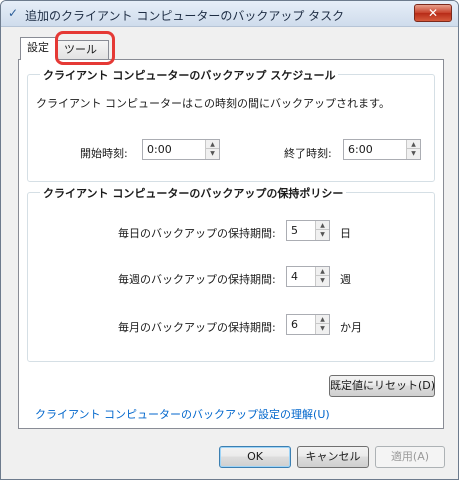  What do you see at coordinates (38, 48) in the screenshot?
I see `tab-settings: 設定` at bounding box center [38, 48].